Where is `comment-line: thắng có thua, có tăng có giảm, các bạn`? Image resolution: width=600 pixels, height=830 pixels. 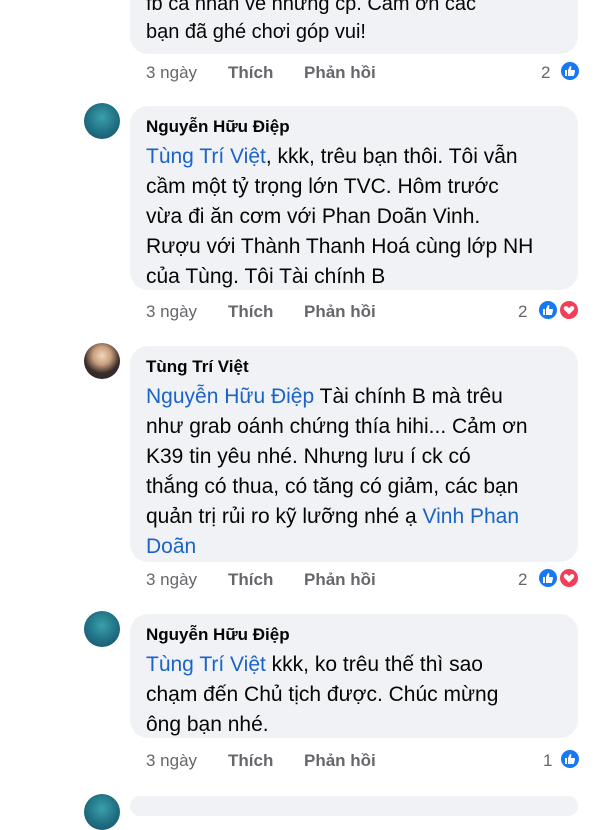
comment-line: thắng có thua, có tăng có giảm, các bạn is located at coordinates (332, 486).